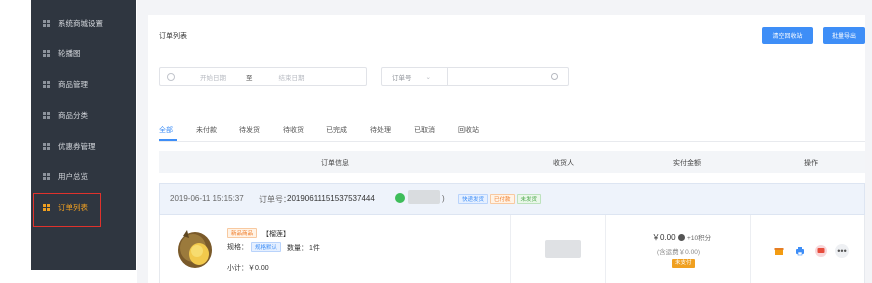  I want to click on more-icon: •••, so click(842, 251).